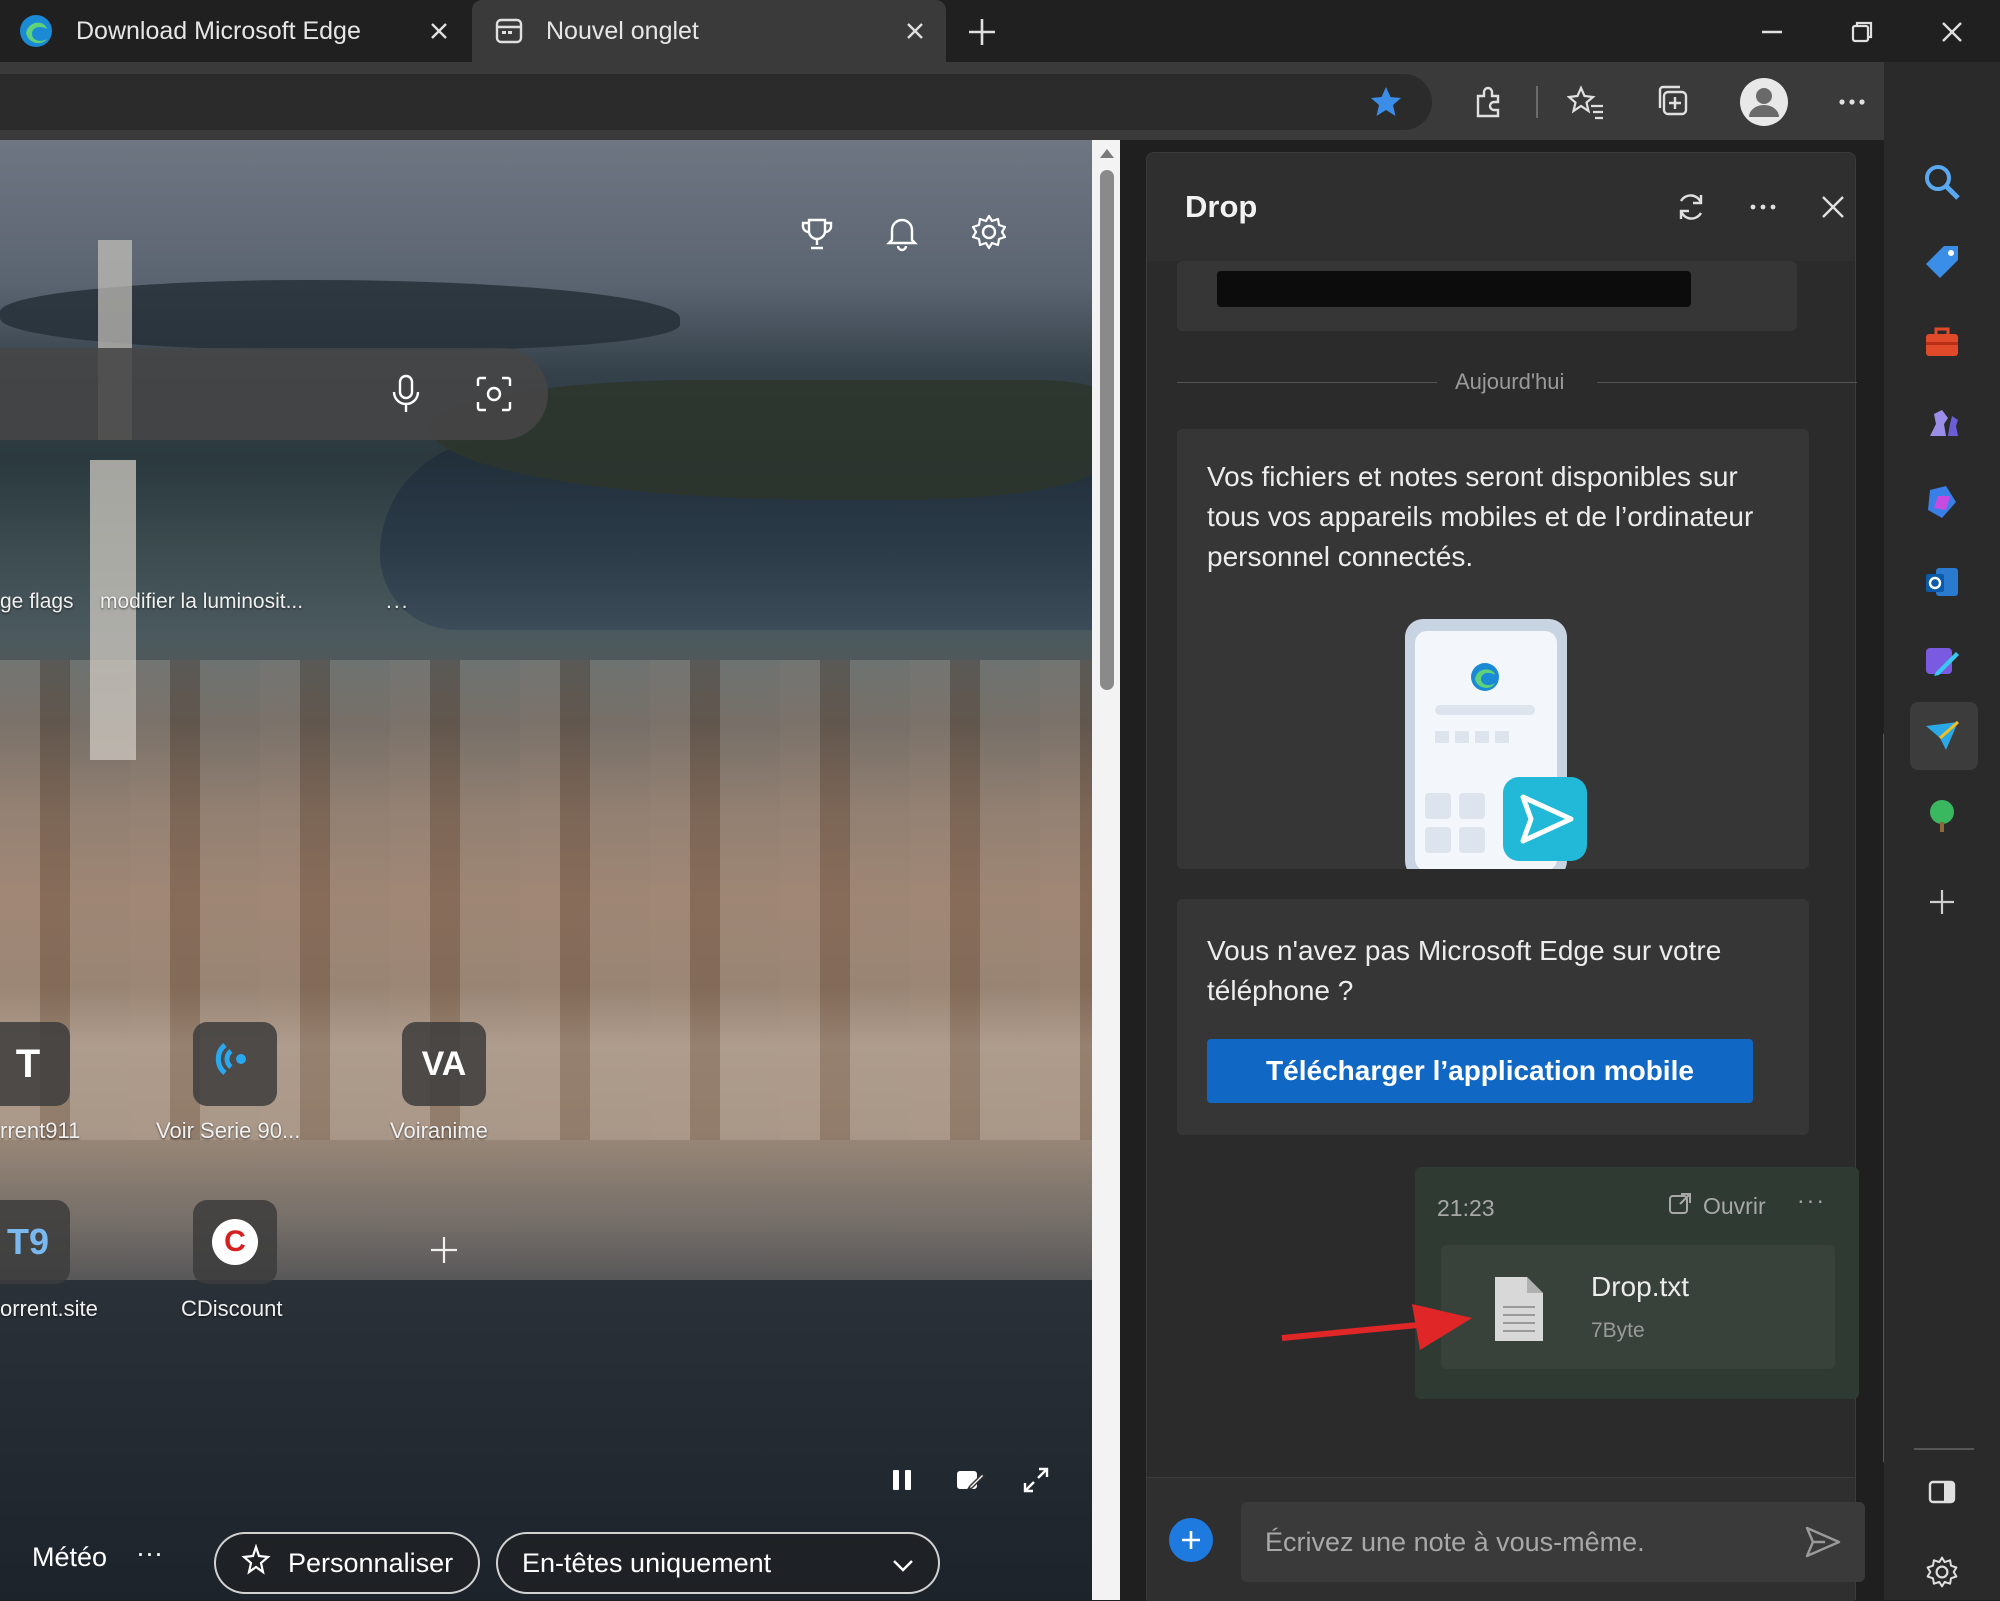 The height and width of the screenshot is (1601, 2000). Describe the element at coordinates (1833, 207) in the screenshot. I see `close-drop-icon` at that location.